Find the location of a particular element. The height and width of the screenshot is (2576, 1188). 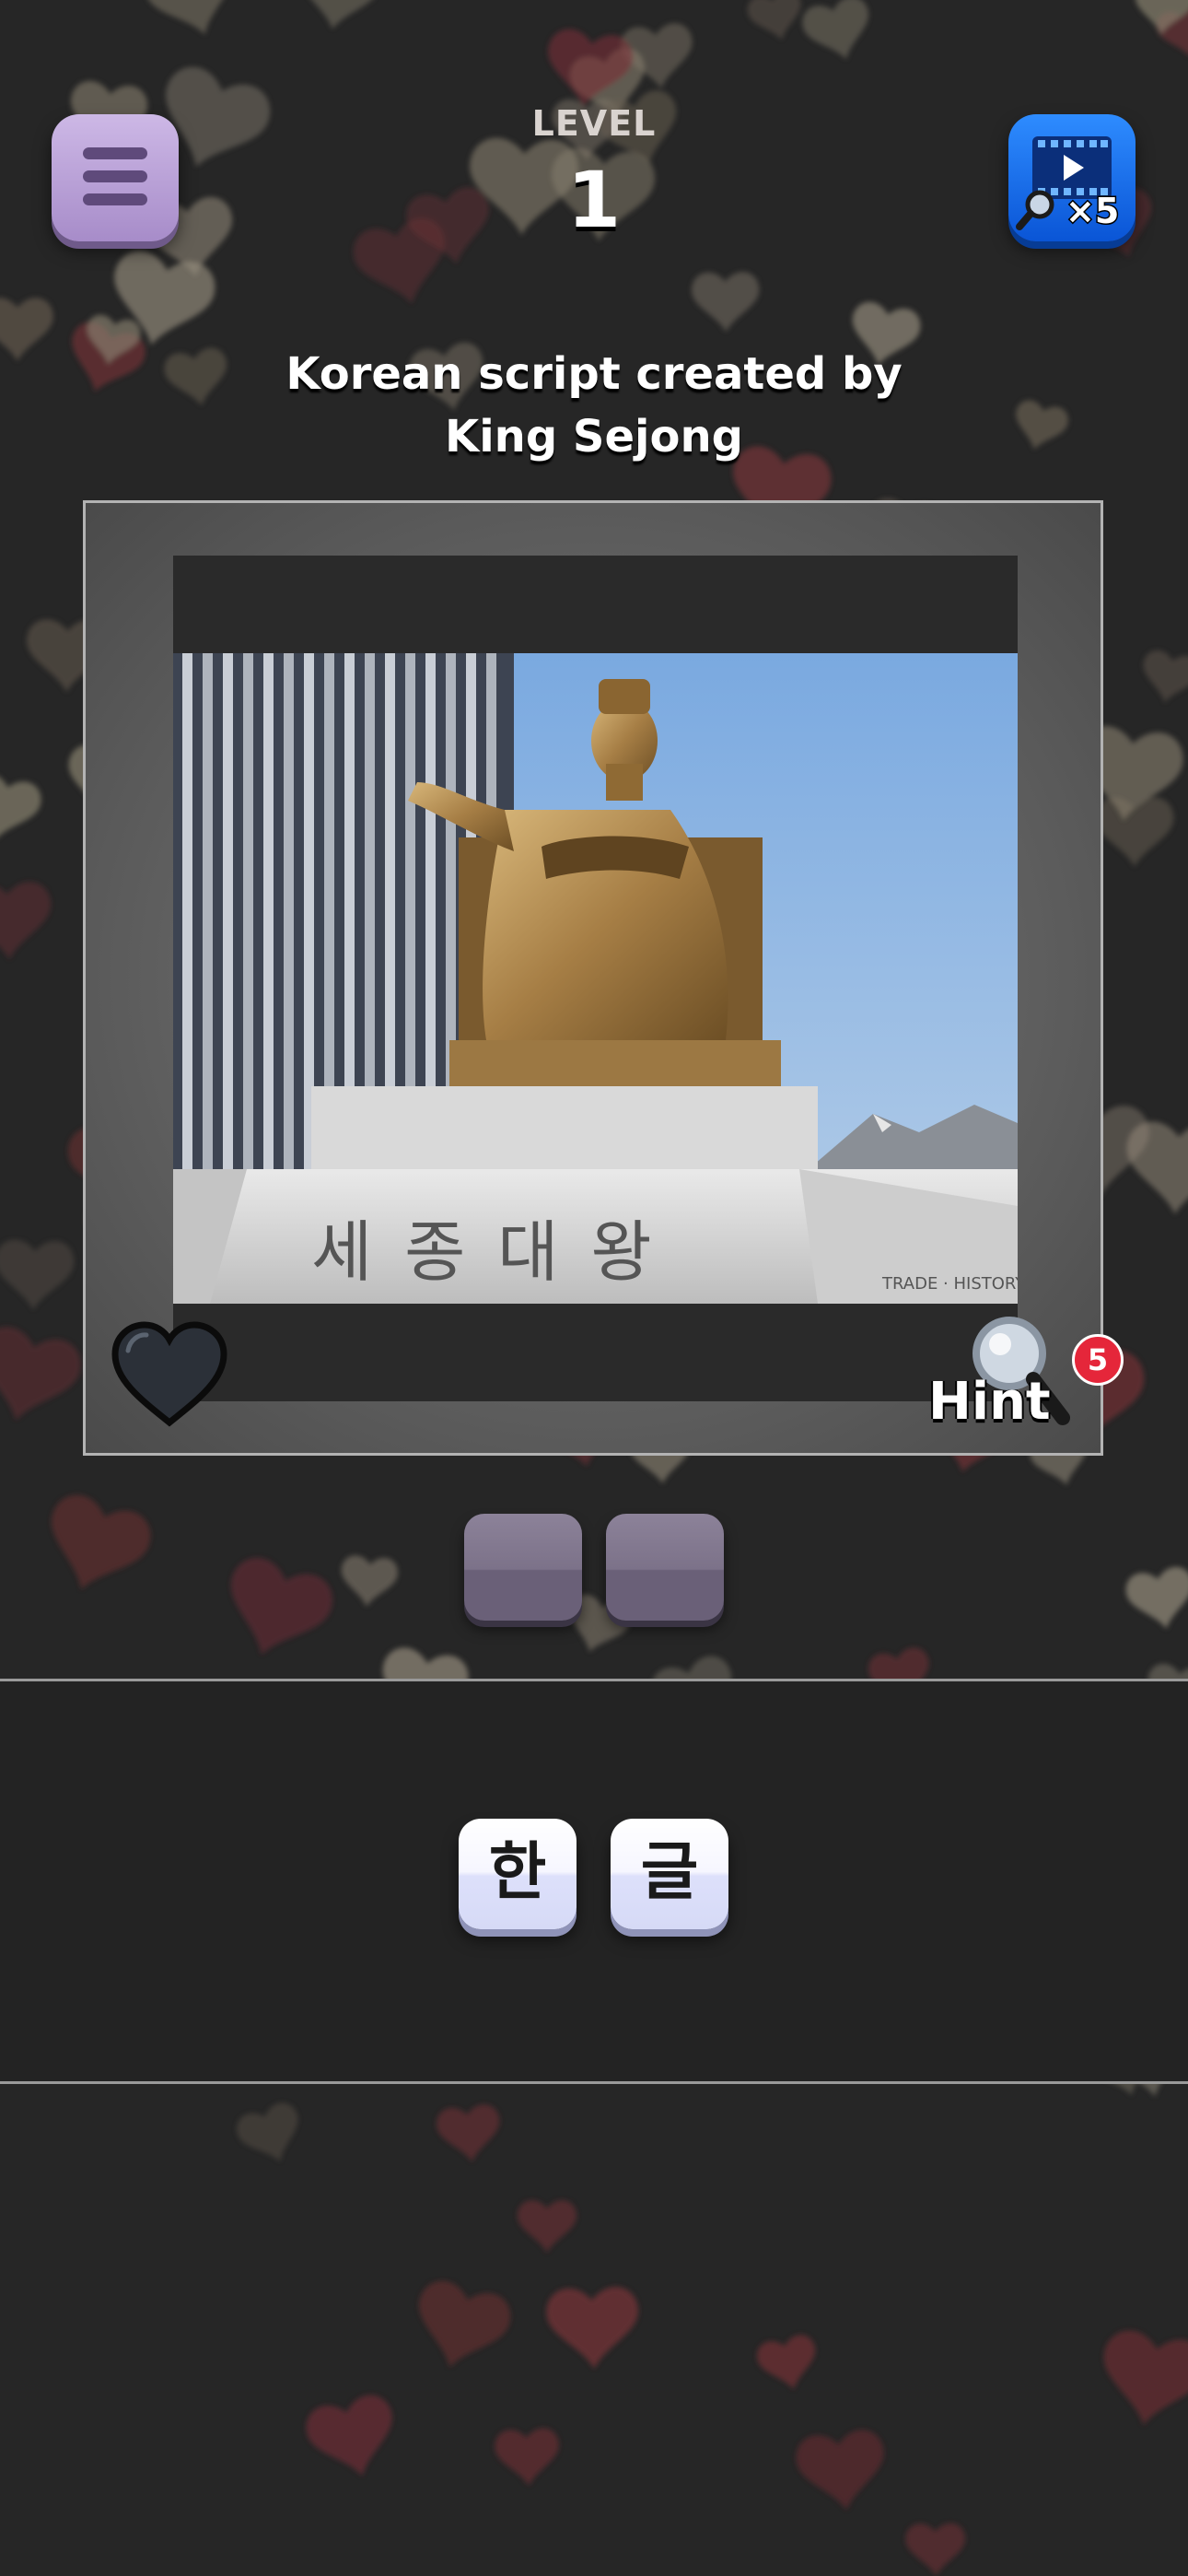

clue-text: Korean script created by King Sejong is located at coordinates (594, 405).